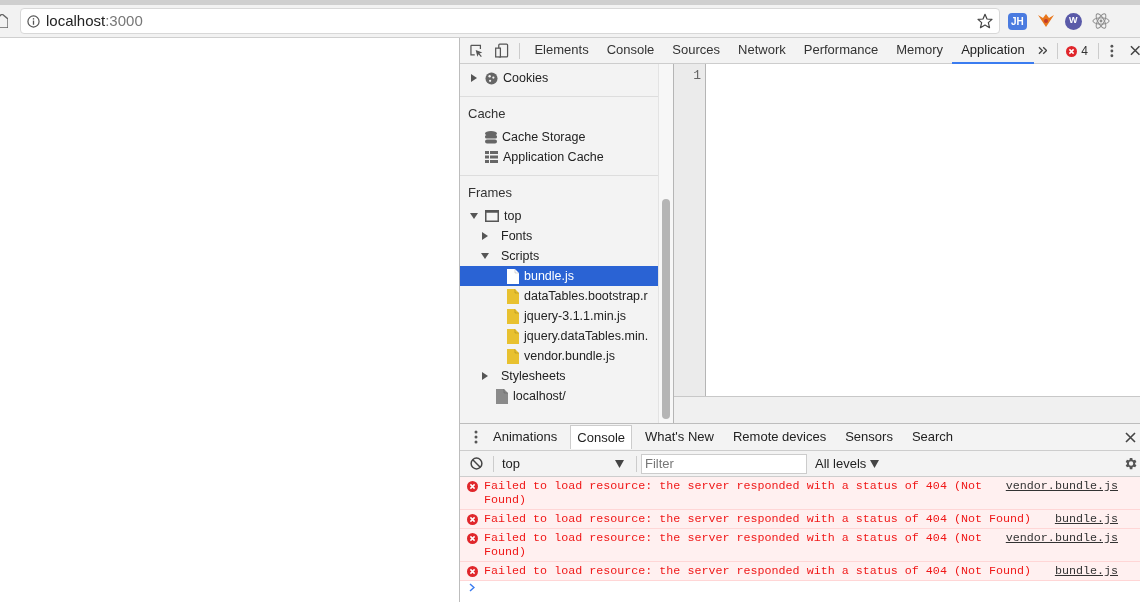 Image resolution: width=1140 pixels, height=602 pixels. Describe the element at coordinates (526, 78) in the screenshot. I see `tree-item-label: Cookies` at that location.